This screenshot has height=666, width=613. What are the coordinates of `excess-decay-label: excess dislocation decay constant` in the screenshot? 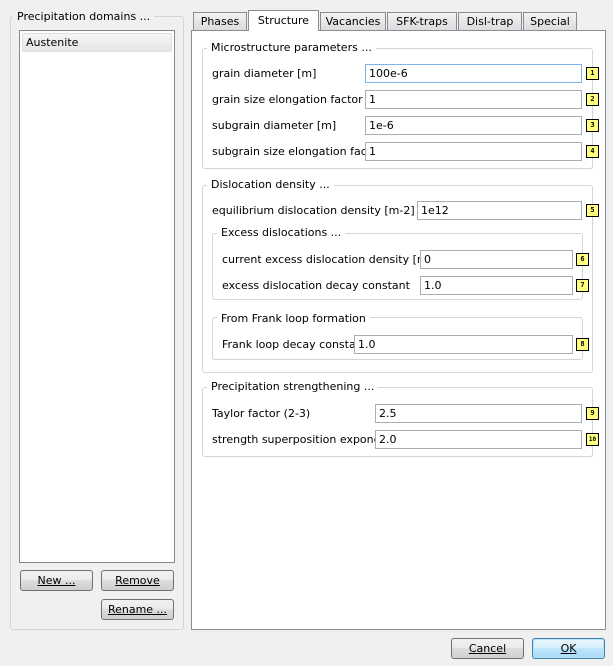 It's located at (316, 285).